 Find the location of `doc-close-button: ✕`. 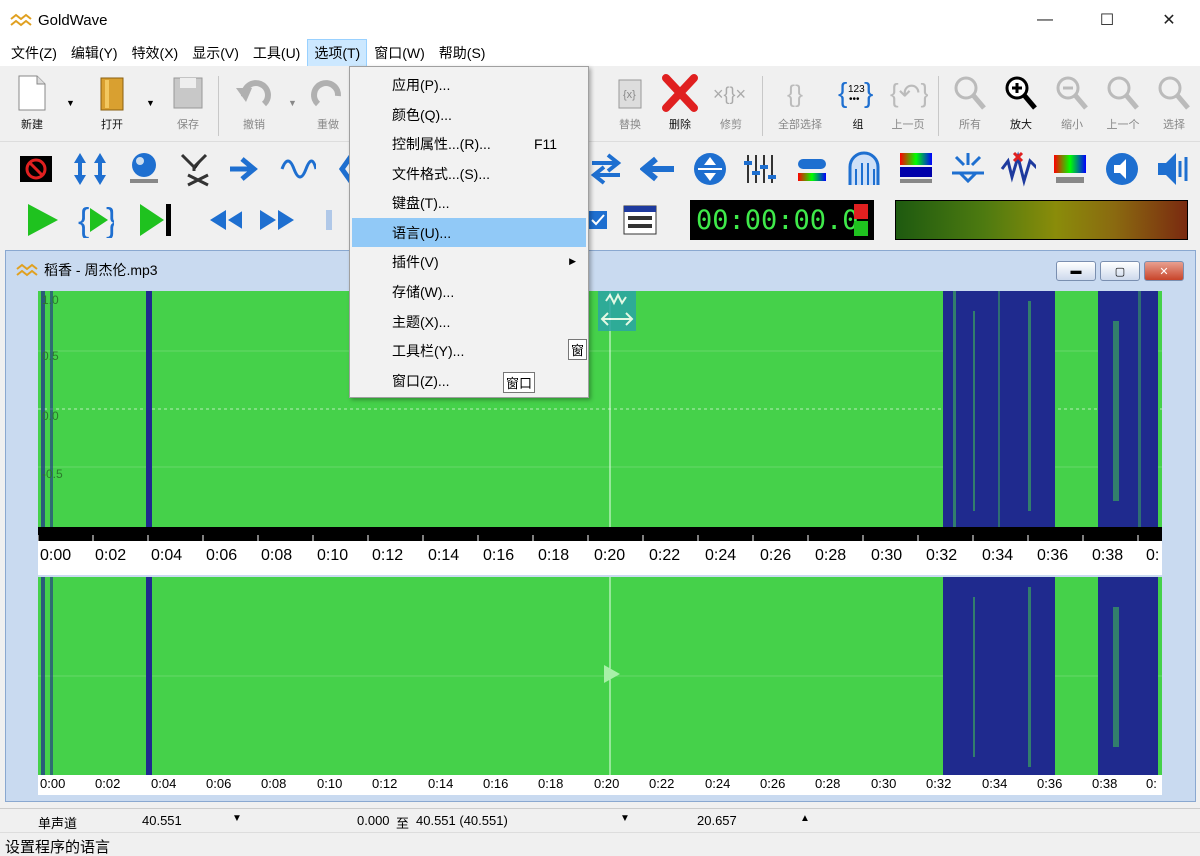

doc-close-button: ✕ is located at coordinates (1164, 271).